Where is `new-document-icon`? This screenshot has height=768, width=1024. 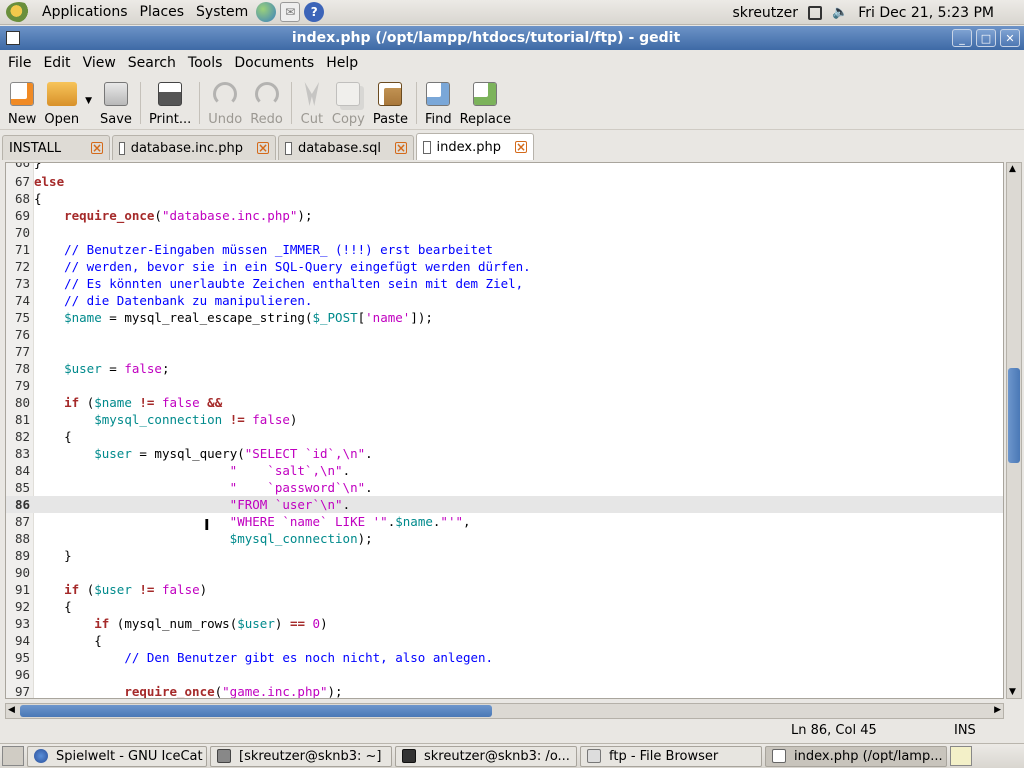
new-document-icon is located at coordinates (22, 94).